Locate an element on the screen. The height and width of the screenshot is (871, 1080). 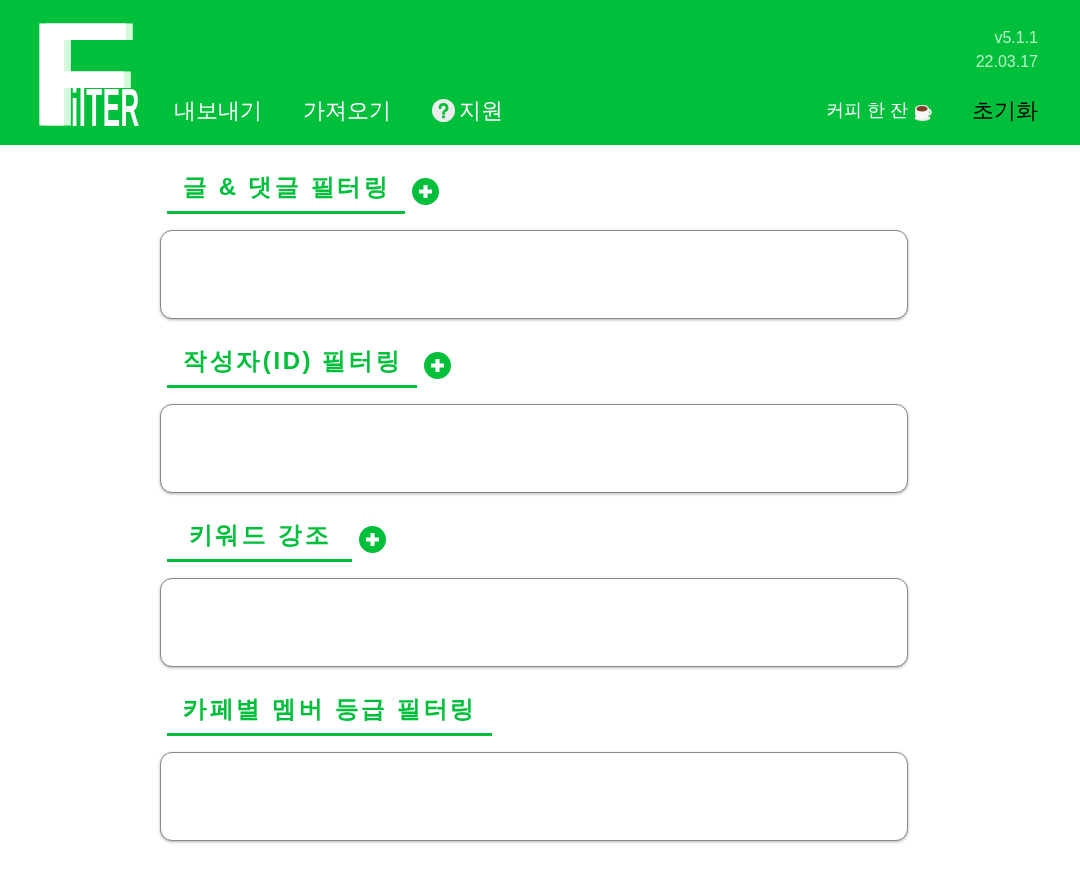
reset-link: 초기화 is located at coordinates (1005, 110).